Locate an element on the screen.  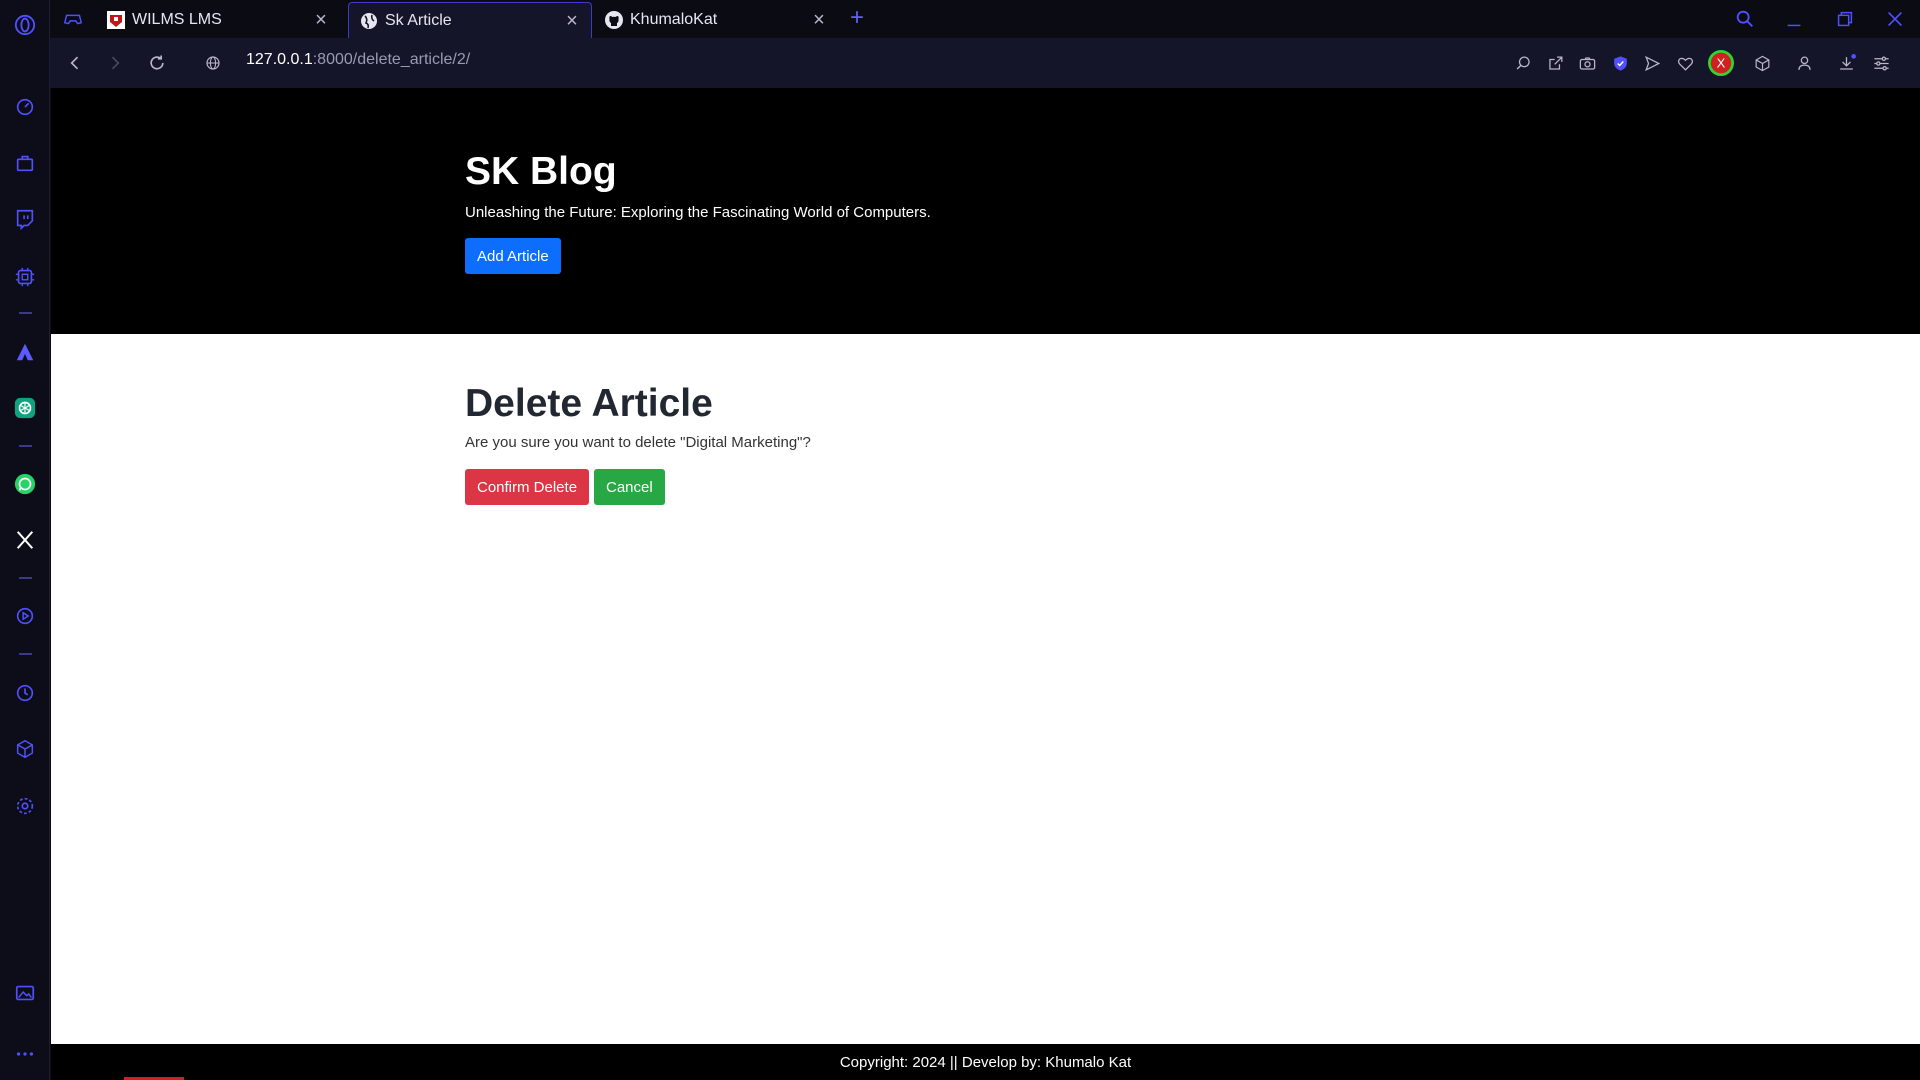
opera-logo-icon is located at coordinates (25, 25).